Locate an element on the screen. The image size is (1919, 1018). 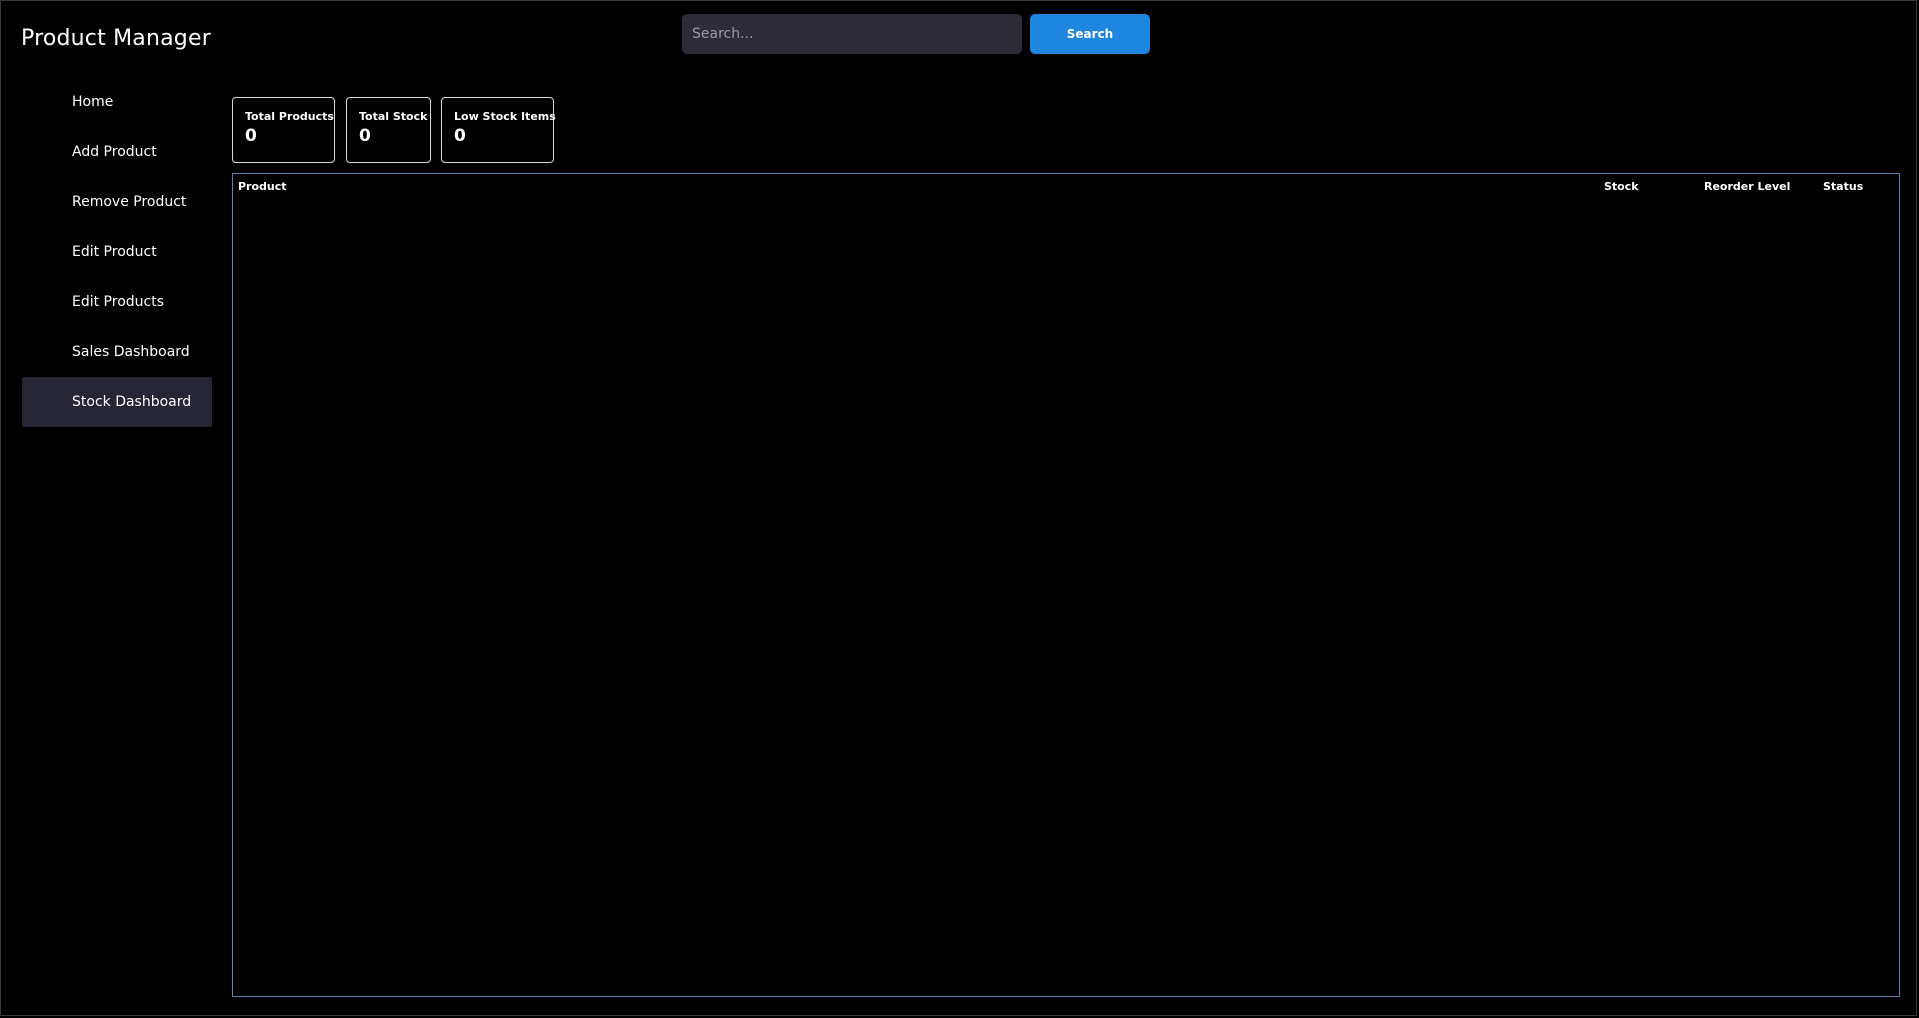
stat-card-total-products: Total Products 0 is located at coordinates (283, 130).